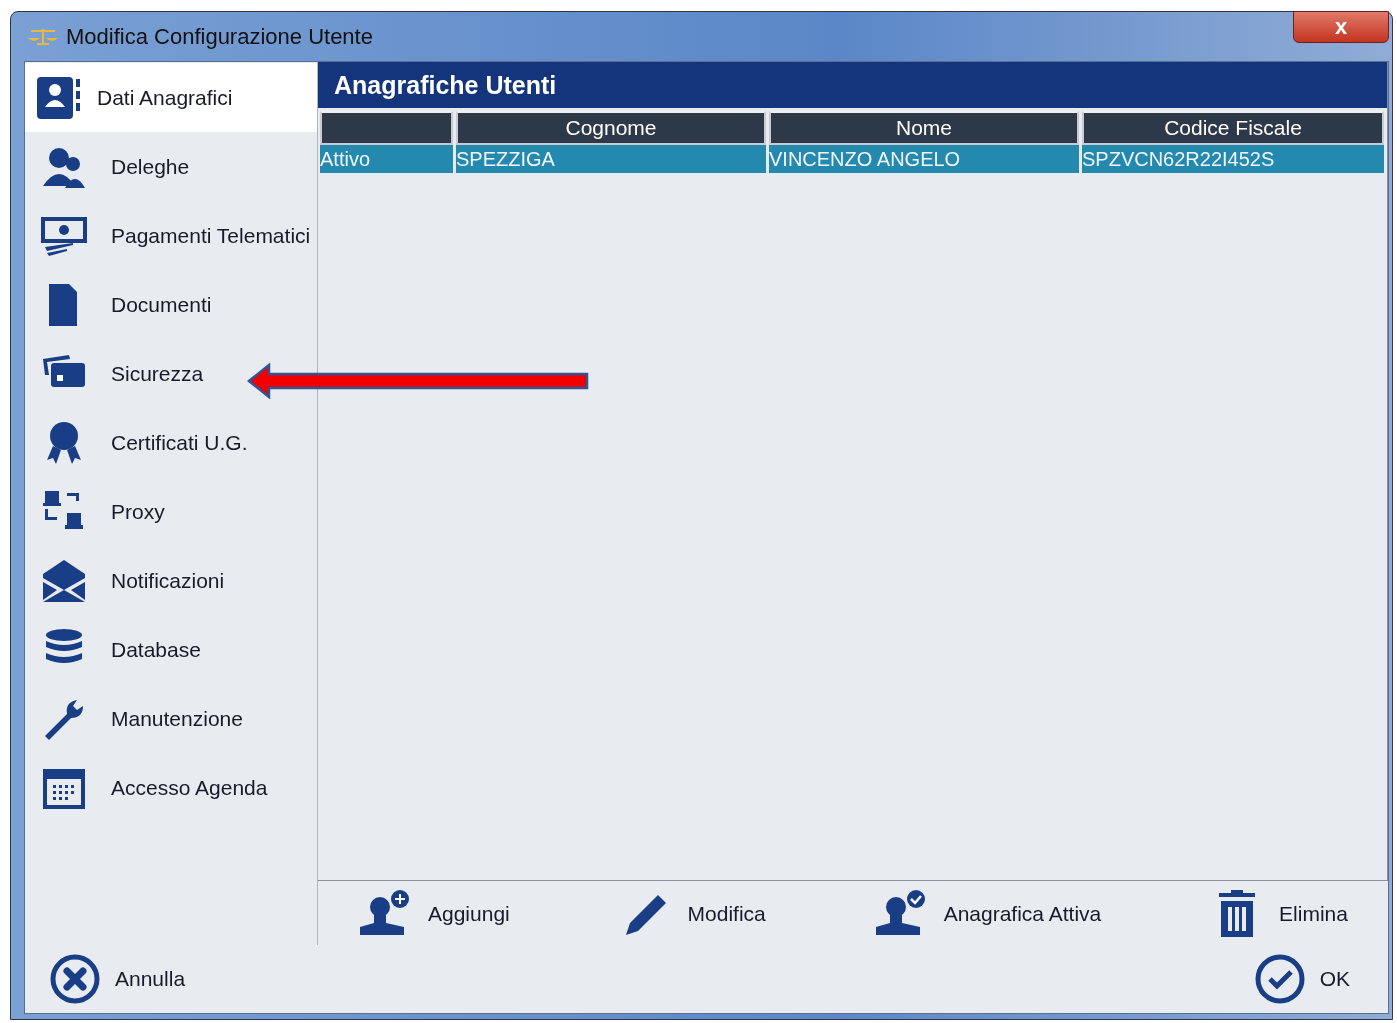 This screenshot has height=1023, width=1397. I want to click on table-cell: Attivo, so click(386, 159).